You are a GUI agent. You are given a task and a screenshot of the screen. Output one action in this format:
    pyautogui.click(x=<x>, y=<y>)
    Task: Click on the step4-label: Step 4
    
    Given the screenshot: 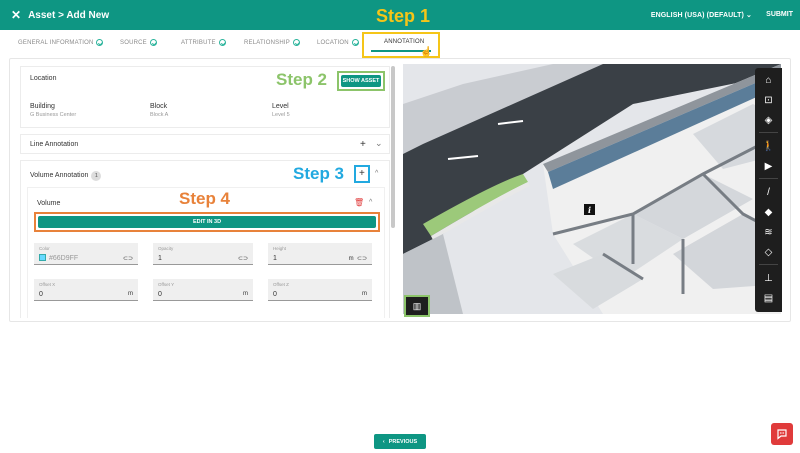 What is the action you would take?
    pyautogui.click(x=205, y=198)
    